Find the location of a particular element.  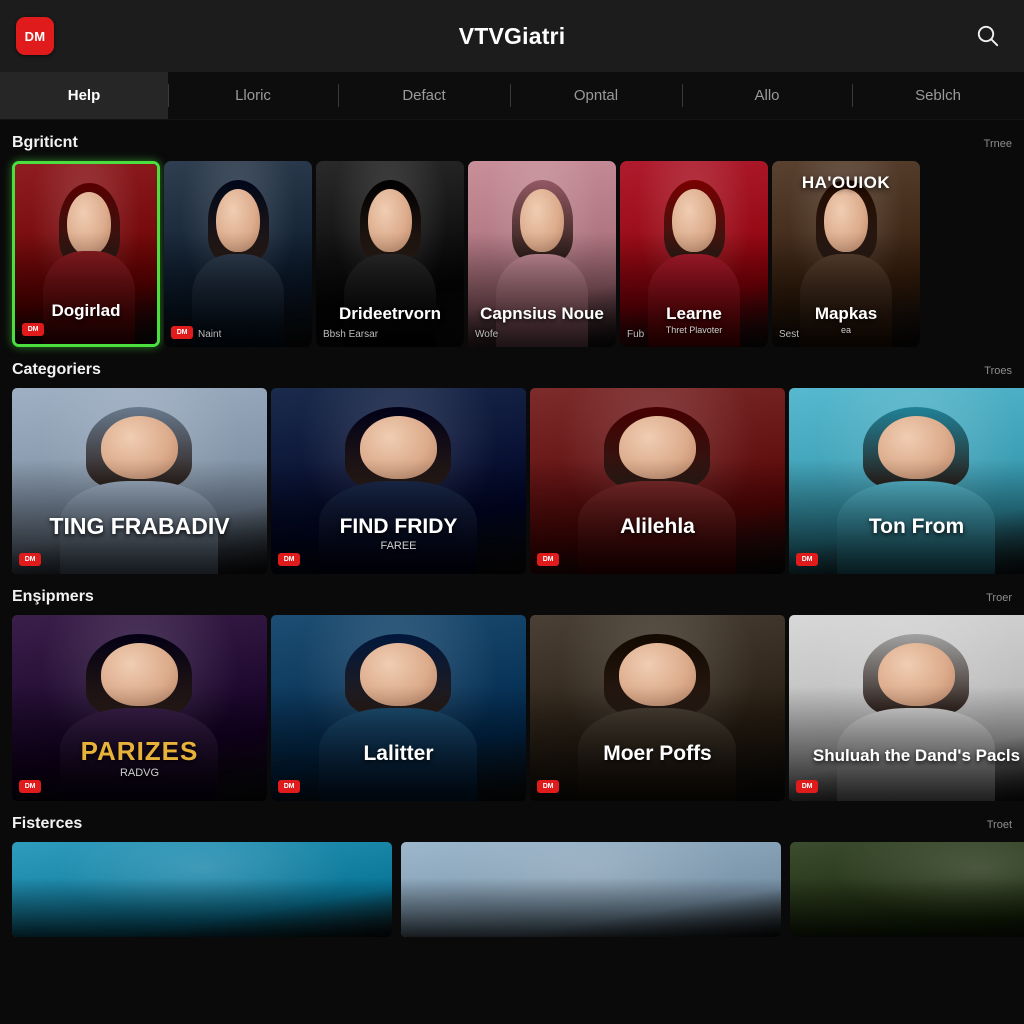

card-title: Moer Poffs is located at coordinates (657, 753).